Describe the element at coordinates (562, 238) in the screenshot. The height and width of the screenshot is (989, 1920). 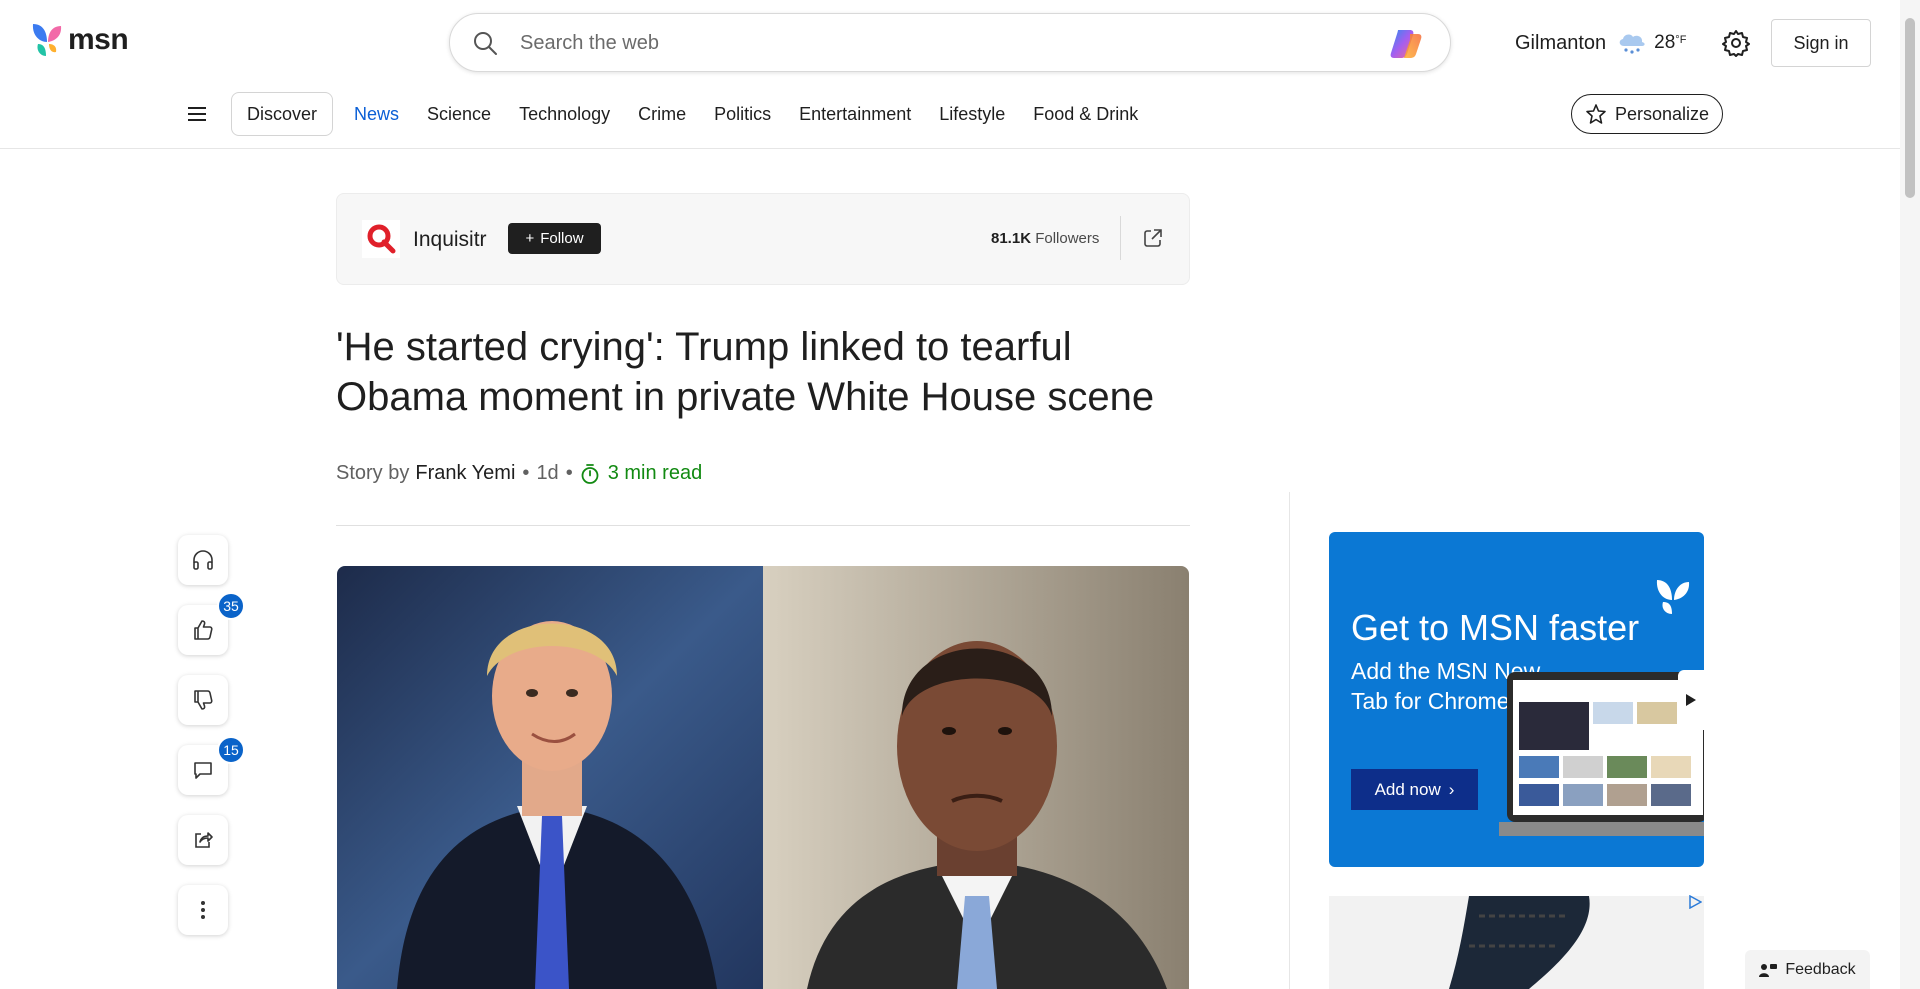
I see `follow-label: Follow` at that location.